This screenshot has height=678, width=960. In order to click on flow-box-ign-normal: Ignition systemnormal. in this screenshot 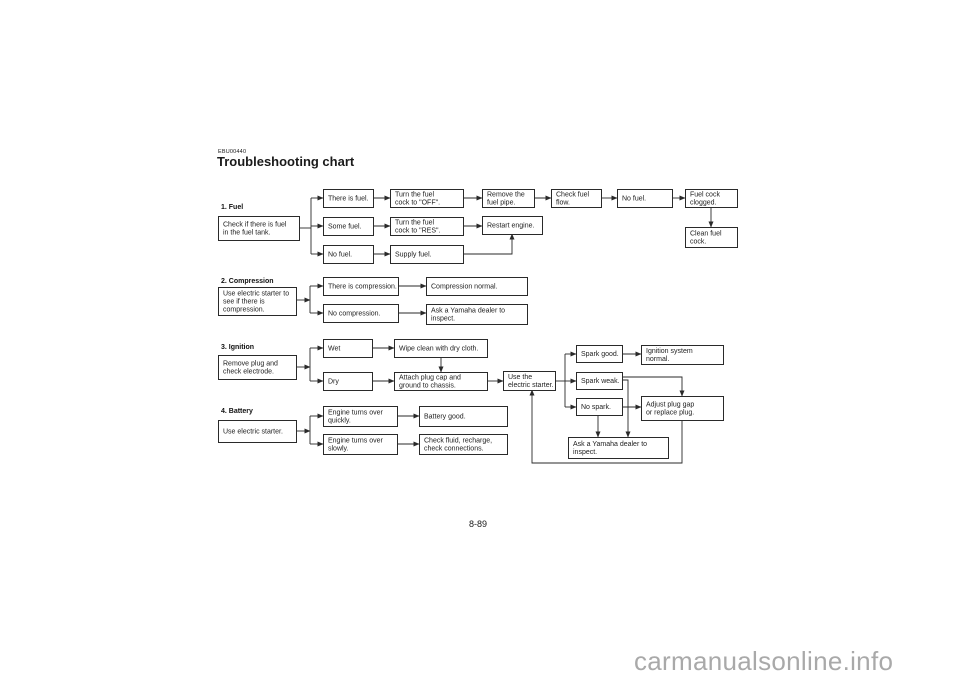, I will do `click(682, 355)`.